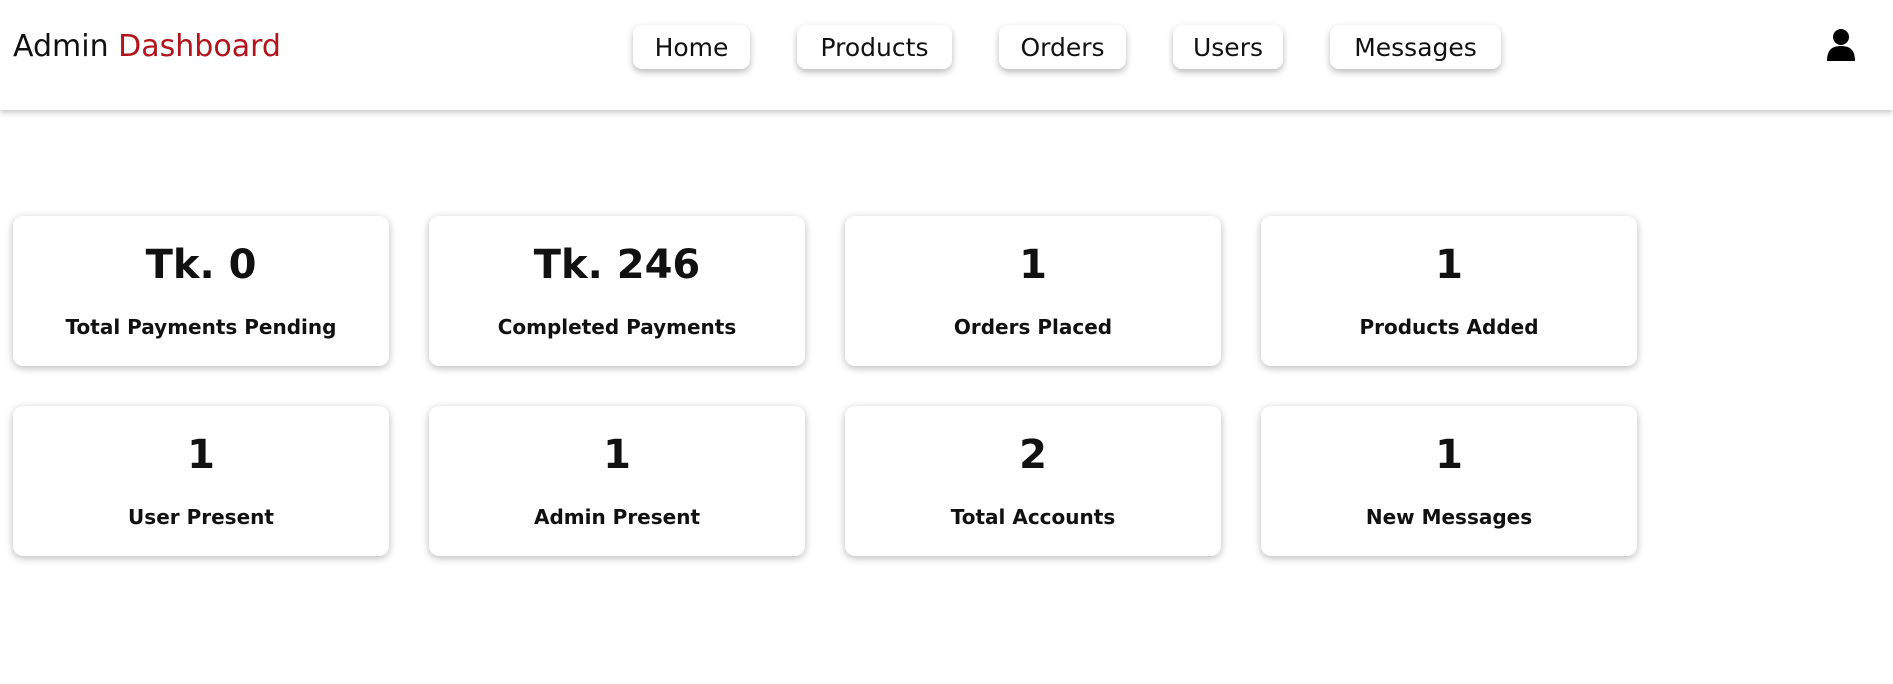  I want to click on logo-accent-text: Dashboard, so click(199, 46).